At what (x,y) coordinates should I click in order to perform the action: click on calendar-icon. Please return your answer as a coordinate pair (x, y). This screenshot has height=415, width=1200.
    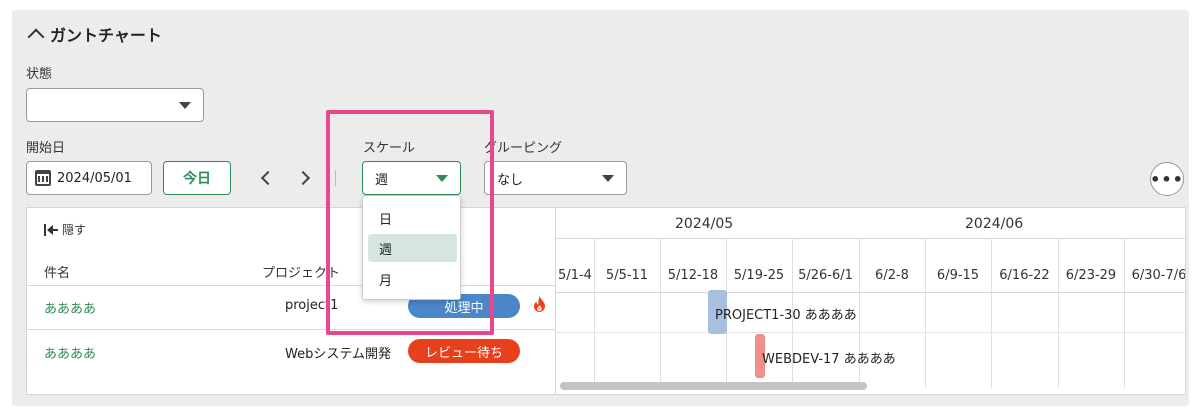
    Looking at the image, I should click on (43, 178).